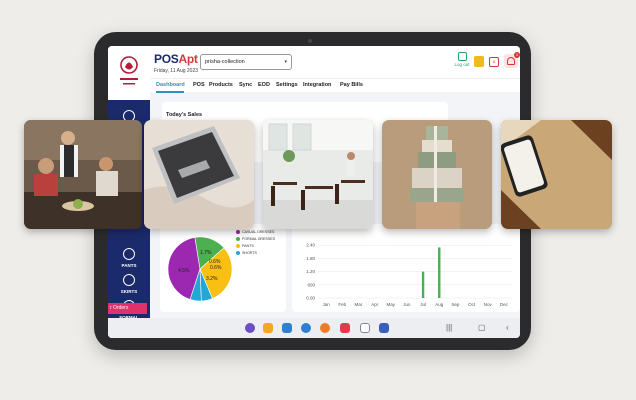  What do you see at coordinates (455, 304) in the screenshot?
I see `x-tick-label: Sep` at bounding box center [455, 304].